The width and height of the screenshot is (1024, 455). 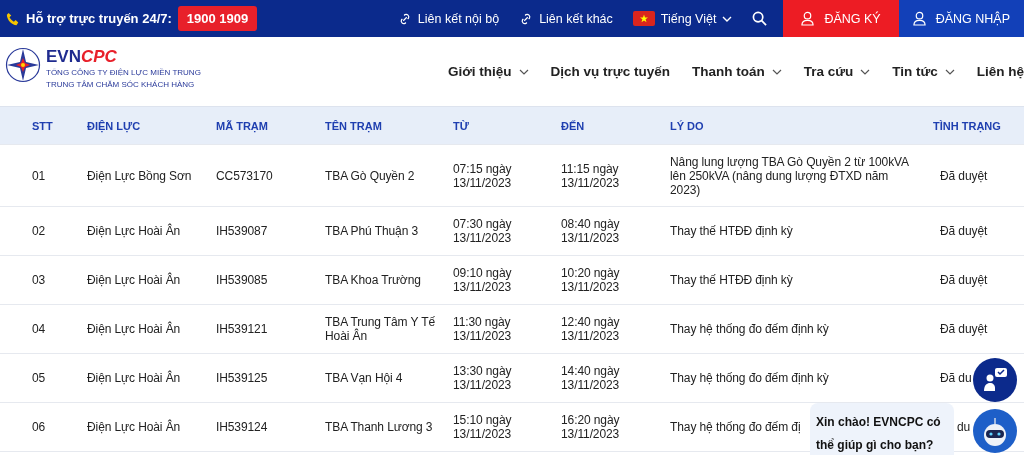 What do you see at coordinates (82, 56) in the screenshot?
I see `logo-brand: EVNCPC` at bounding box center [82, 56].